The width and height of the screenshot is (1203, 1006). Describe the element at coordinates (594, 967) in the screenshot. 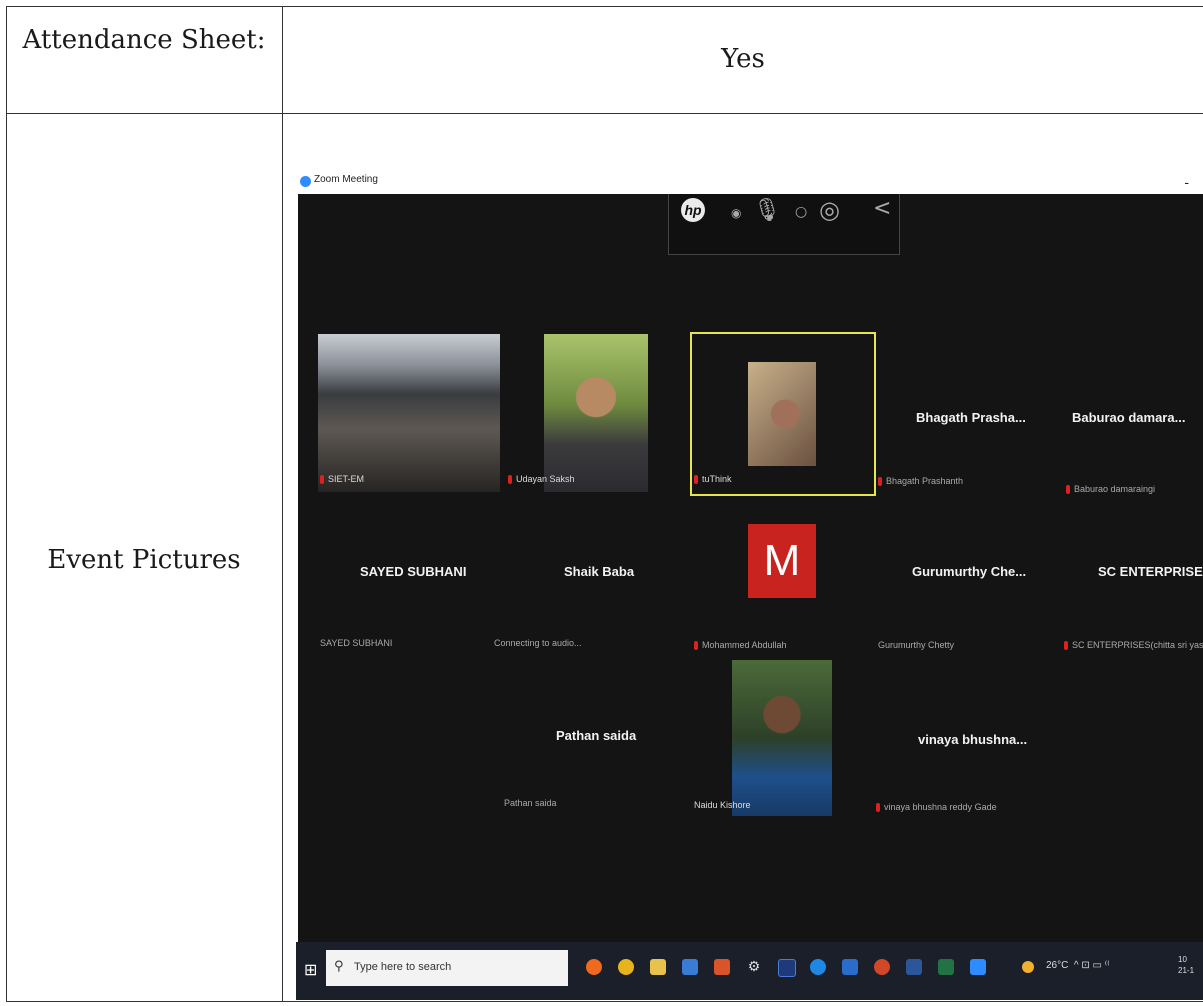

I see `firefox-icon` at that location.